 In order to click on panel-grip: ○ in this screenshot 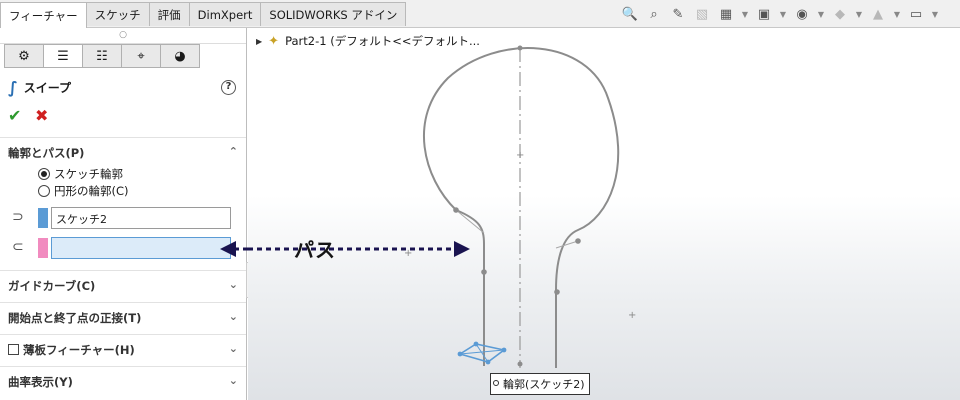, I will do `click(123, 36)`.